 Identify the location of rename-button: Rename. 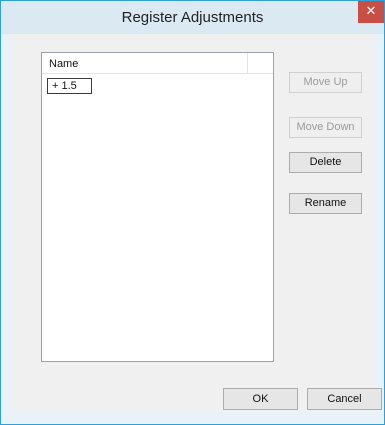
(325, 203).